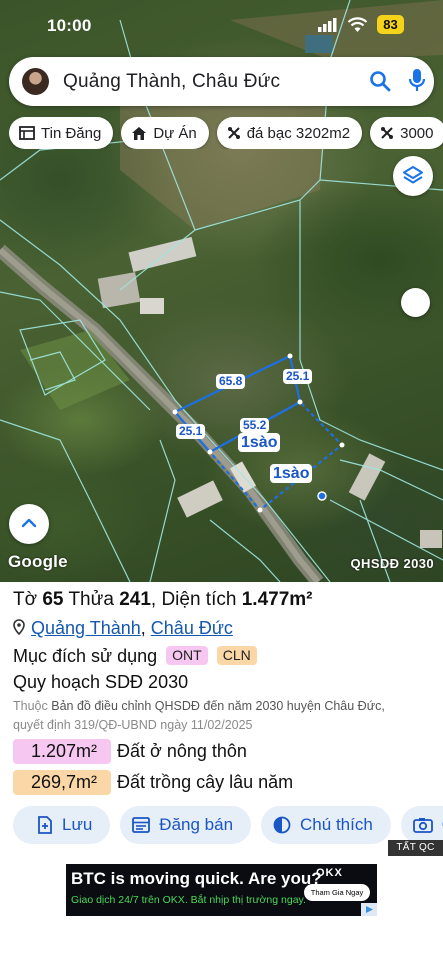 The height and width of the screenshot is (960, 443). What do you see at coordinates (221, 26) in the screenshot?
I see `status-bar: 10:00 83` at bounding box center [221, 26].